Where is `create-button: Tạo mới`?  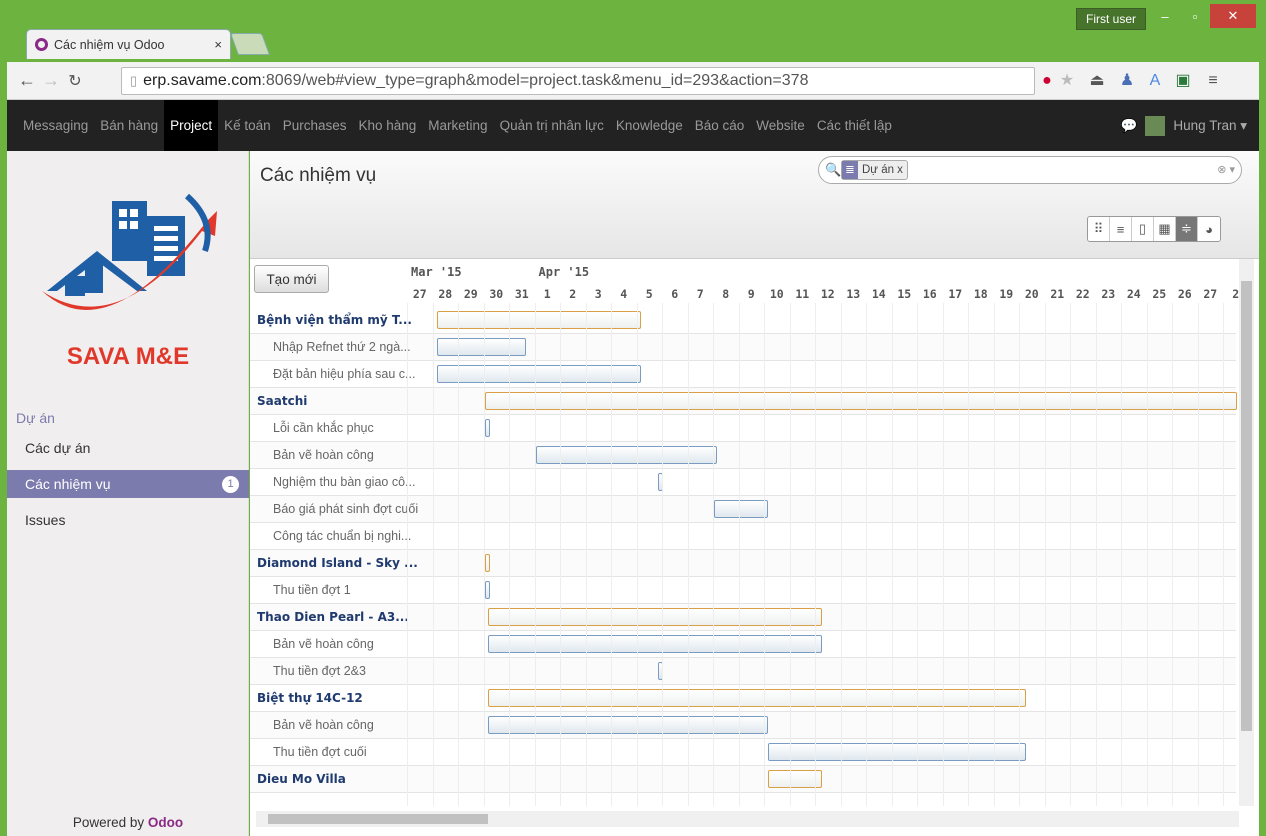
create-button: Tạo mới is located at coordinates (291, 279).